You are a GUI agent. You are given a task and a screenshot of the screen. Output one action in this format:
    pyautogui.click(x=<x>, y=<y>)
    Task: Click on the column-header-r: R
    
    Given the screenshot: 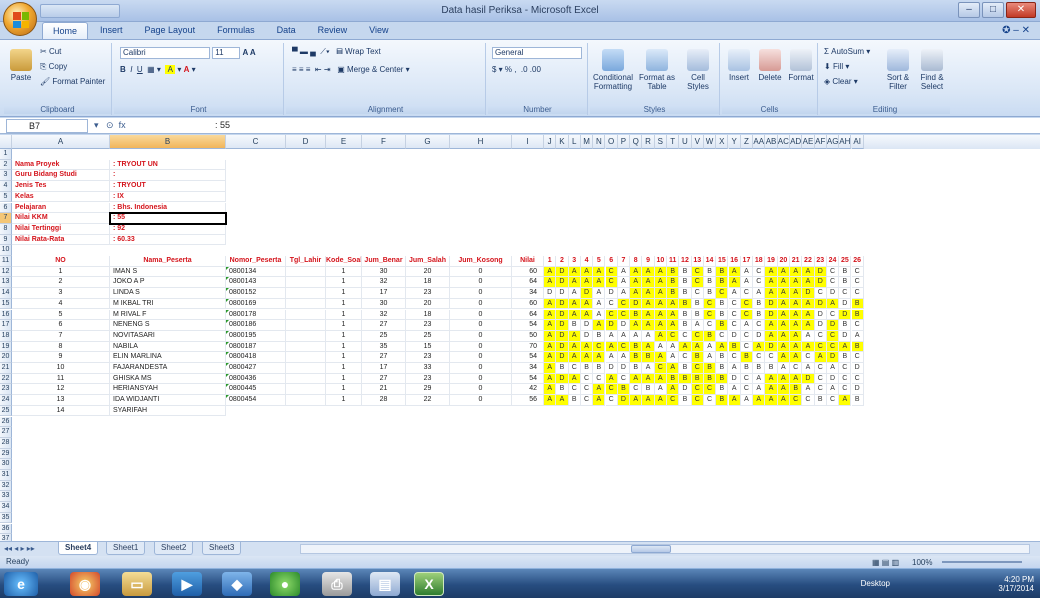 What is the action you would take?
    pyautogui.click(x=648, y=142)
    